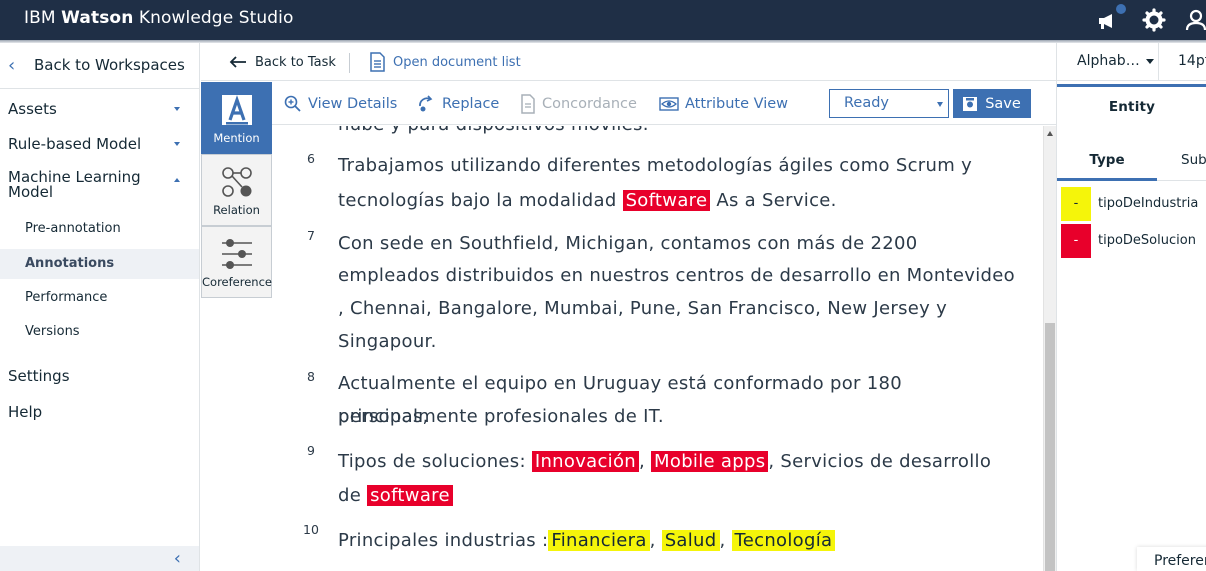 The height and width of the screenshot is (571, 1206). I want to click on open-document-list-link: Open document list, so click(445, 62).